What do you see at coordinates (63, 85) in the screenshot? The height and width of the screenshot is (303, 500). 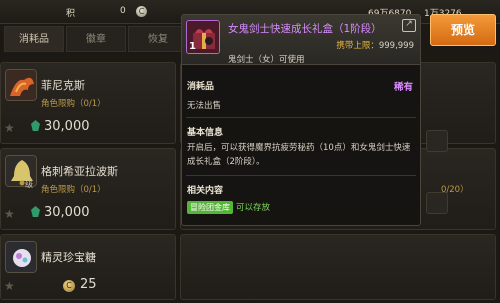 I see `item-name: 菲尼克斯` at bounding box center [63, 85].